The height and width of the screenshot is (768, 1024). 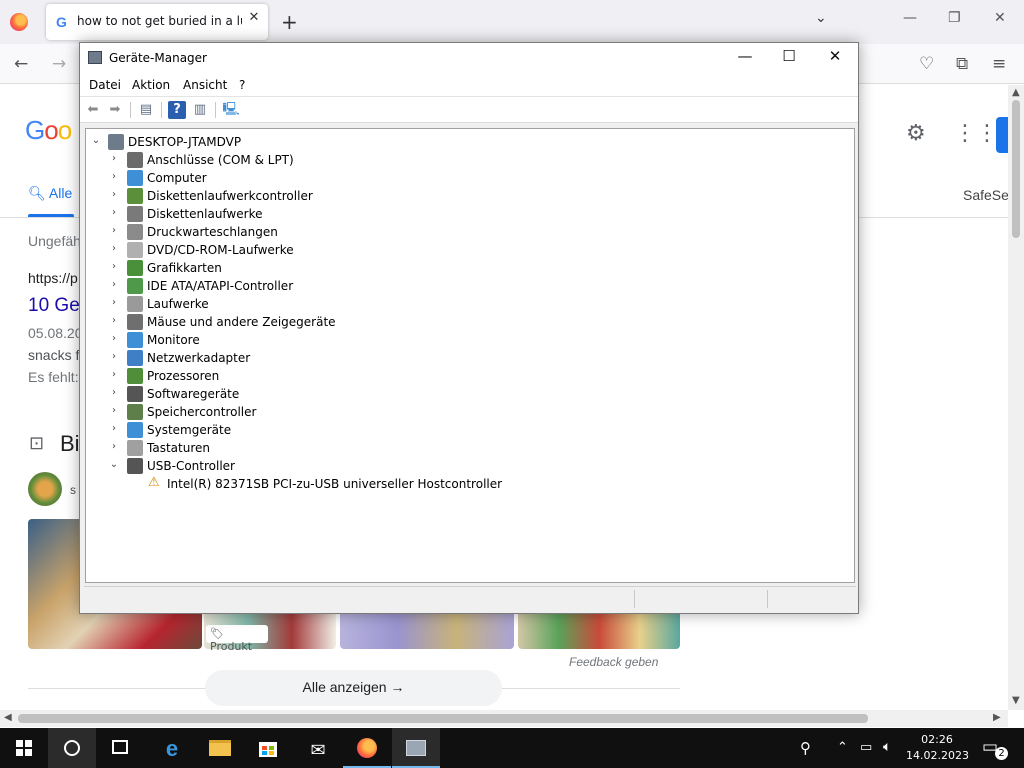 What do you see at coordinates (1002, 135) in the screenshot?
I see `sign-in-button` at bounding box center [1002, 135].